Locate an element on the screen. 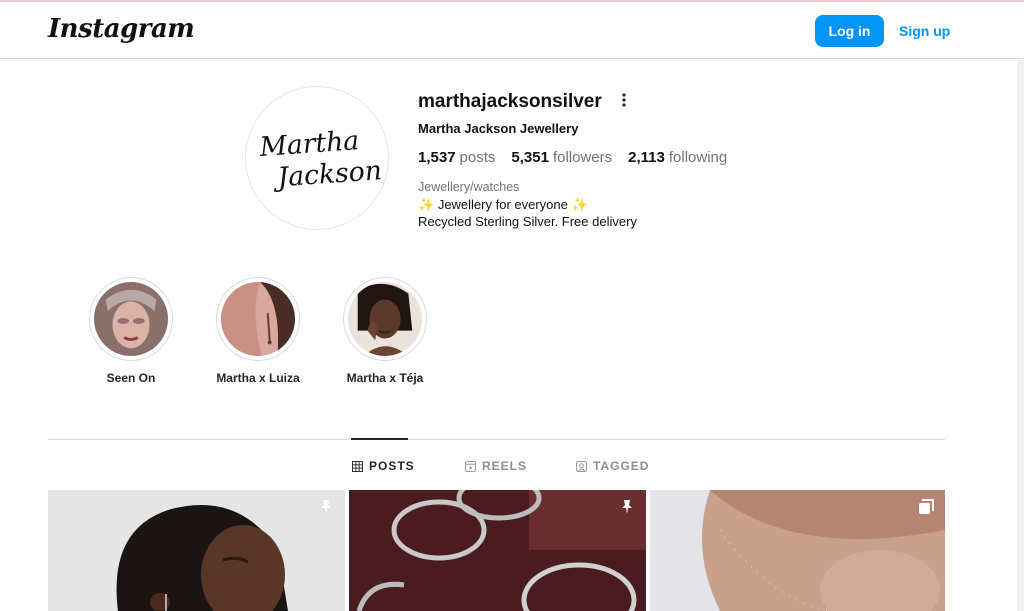 The image size is (1024, 611). profile-stats: 1,537 posts 5,351 followers 2,113 following is located at coordinates (572, 157).